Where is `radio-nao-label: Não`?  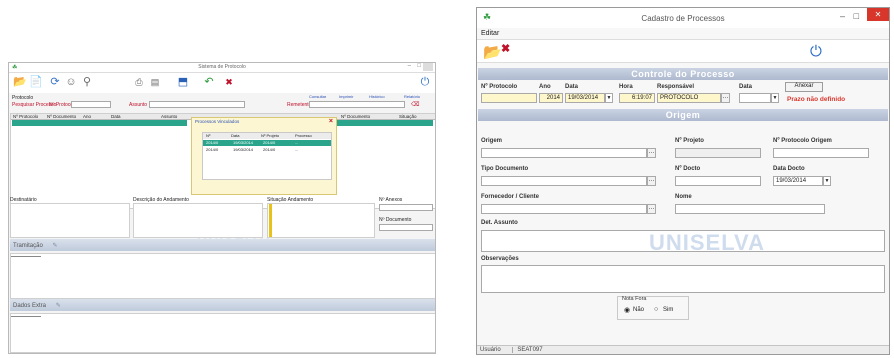 radio-nao-label: Não is located at coordinates (639, 310).